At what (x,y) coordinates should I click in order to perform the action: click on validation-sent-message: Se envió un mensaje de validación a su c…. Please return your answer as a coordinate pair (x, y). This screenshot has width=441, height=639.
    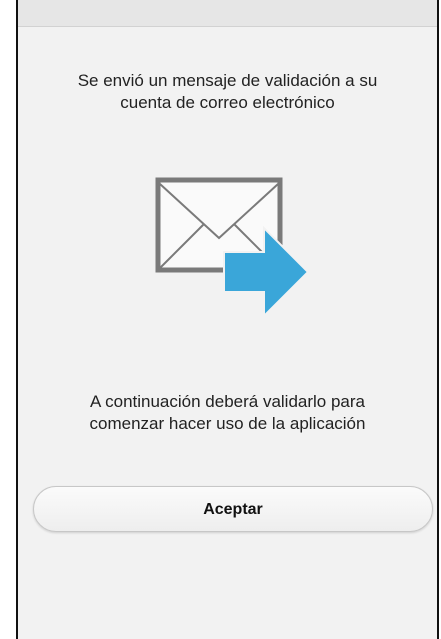
    Looking at the image, I should click on (227, 91).